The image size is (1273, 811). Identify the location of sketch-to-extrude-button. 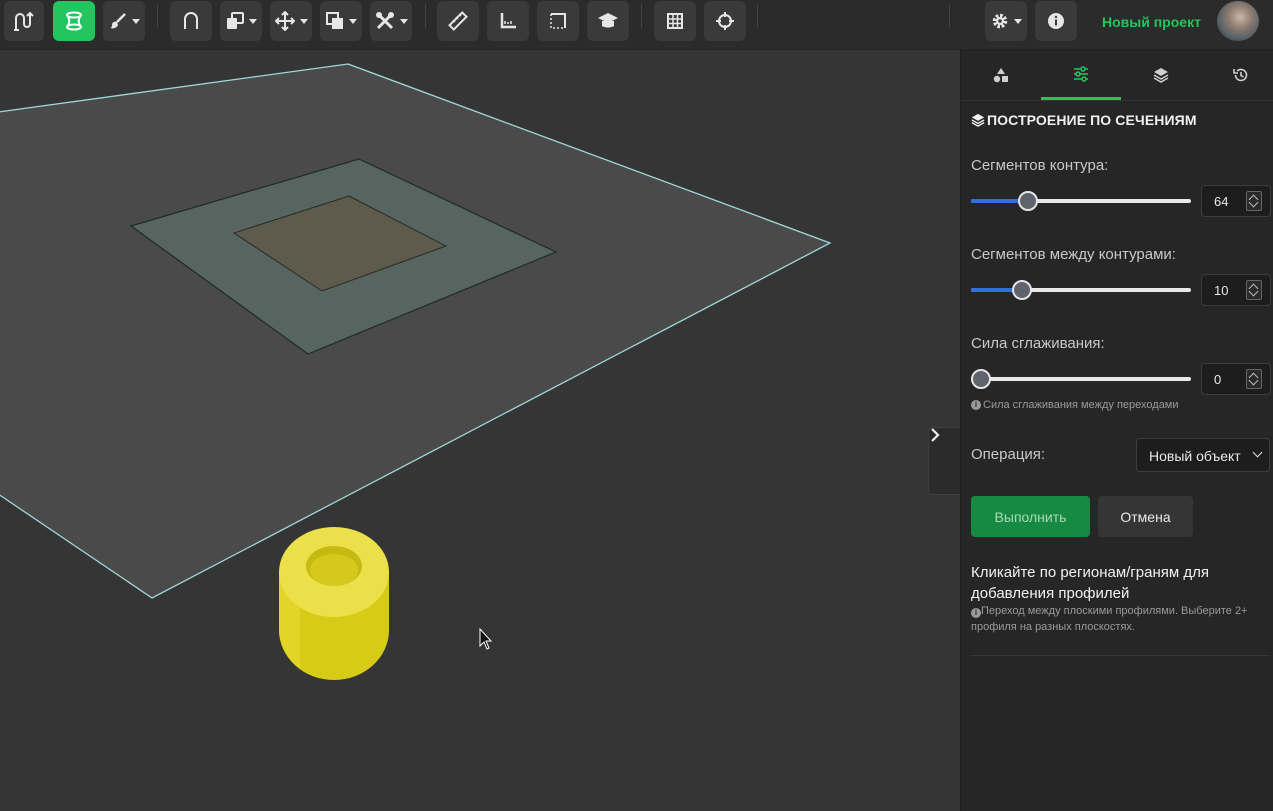
(24, 21).